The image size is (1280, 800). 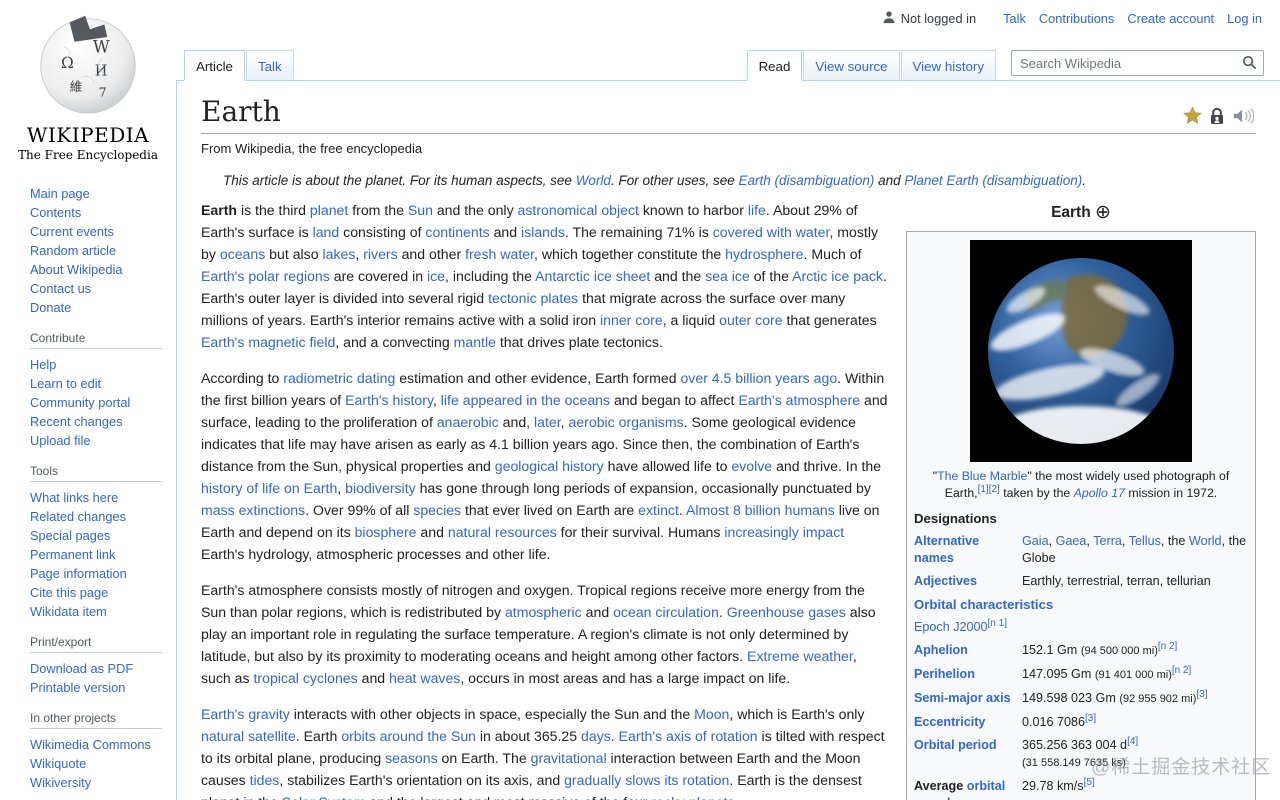 What do you see at coordinates (757, 210) in the screenshot?
I see `wiki-link: life` at bounding box center [757, 210].